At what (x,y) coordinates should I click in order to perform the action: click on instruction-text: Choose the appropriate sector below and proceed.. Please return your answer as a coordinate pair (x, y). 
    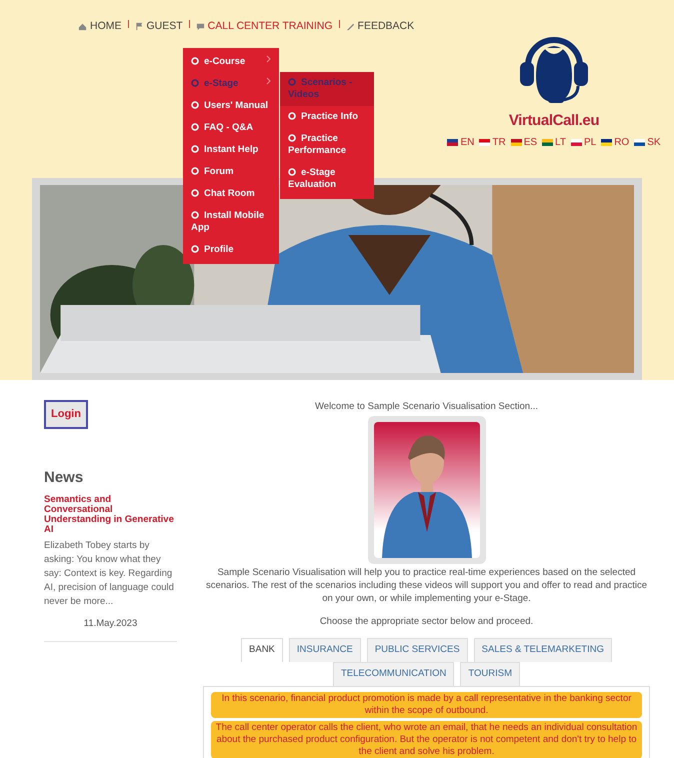
    Looking at the image, I should click on (427, 622).